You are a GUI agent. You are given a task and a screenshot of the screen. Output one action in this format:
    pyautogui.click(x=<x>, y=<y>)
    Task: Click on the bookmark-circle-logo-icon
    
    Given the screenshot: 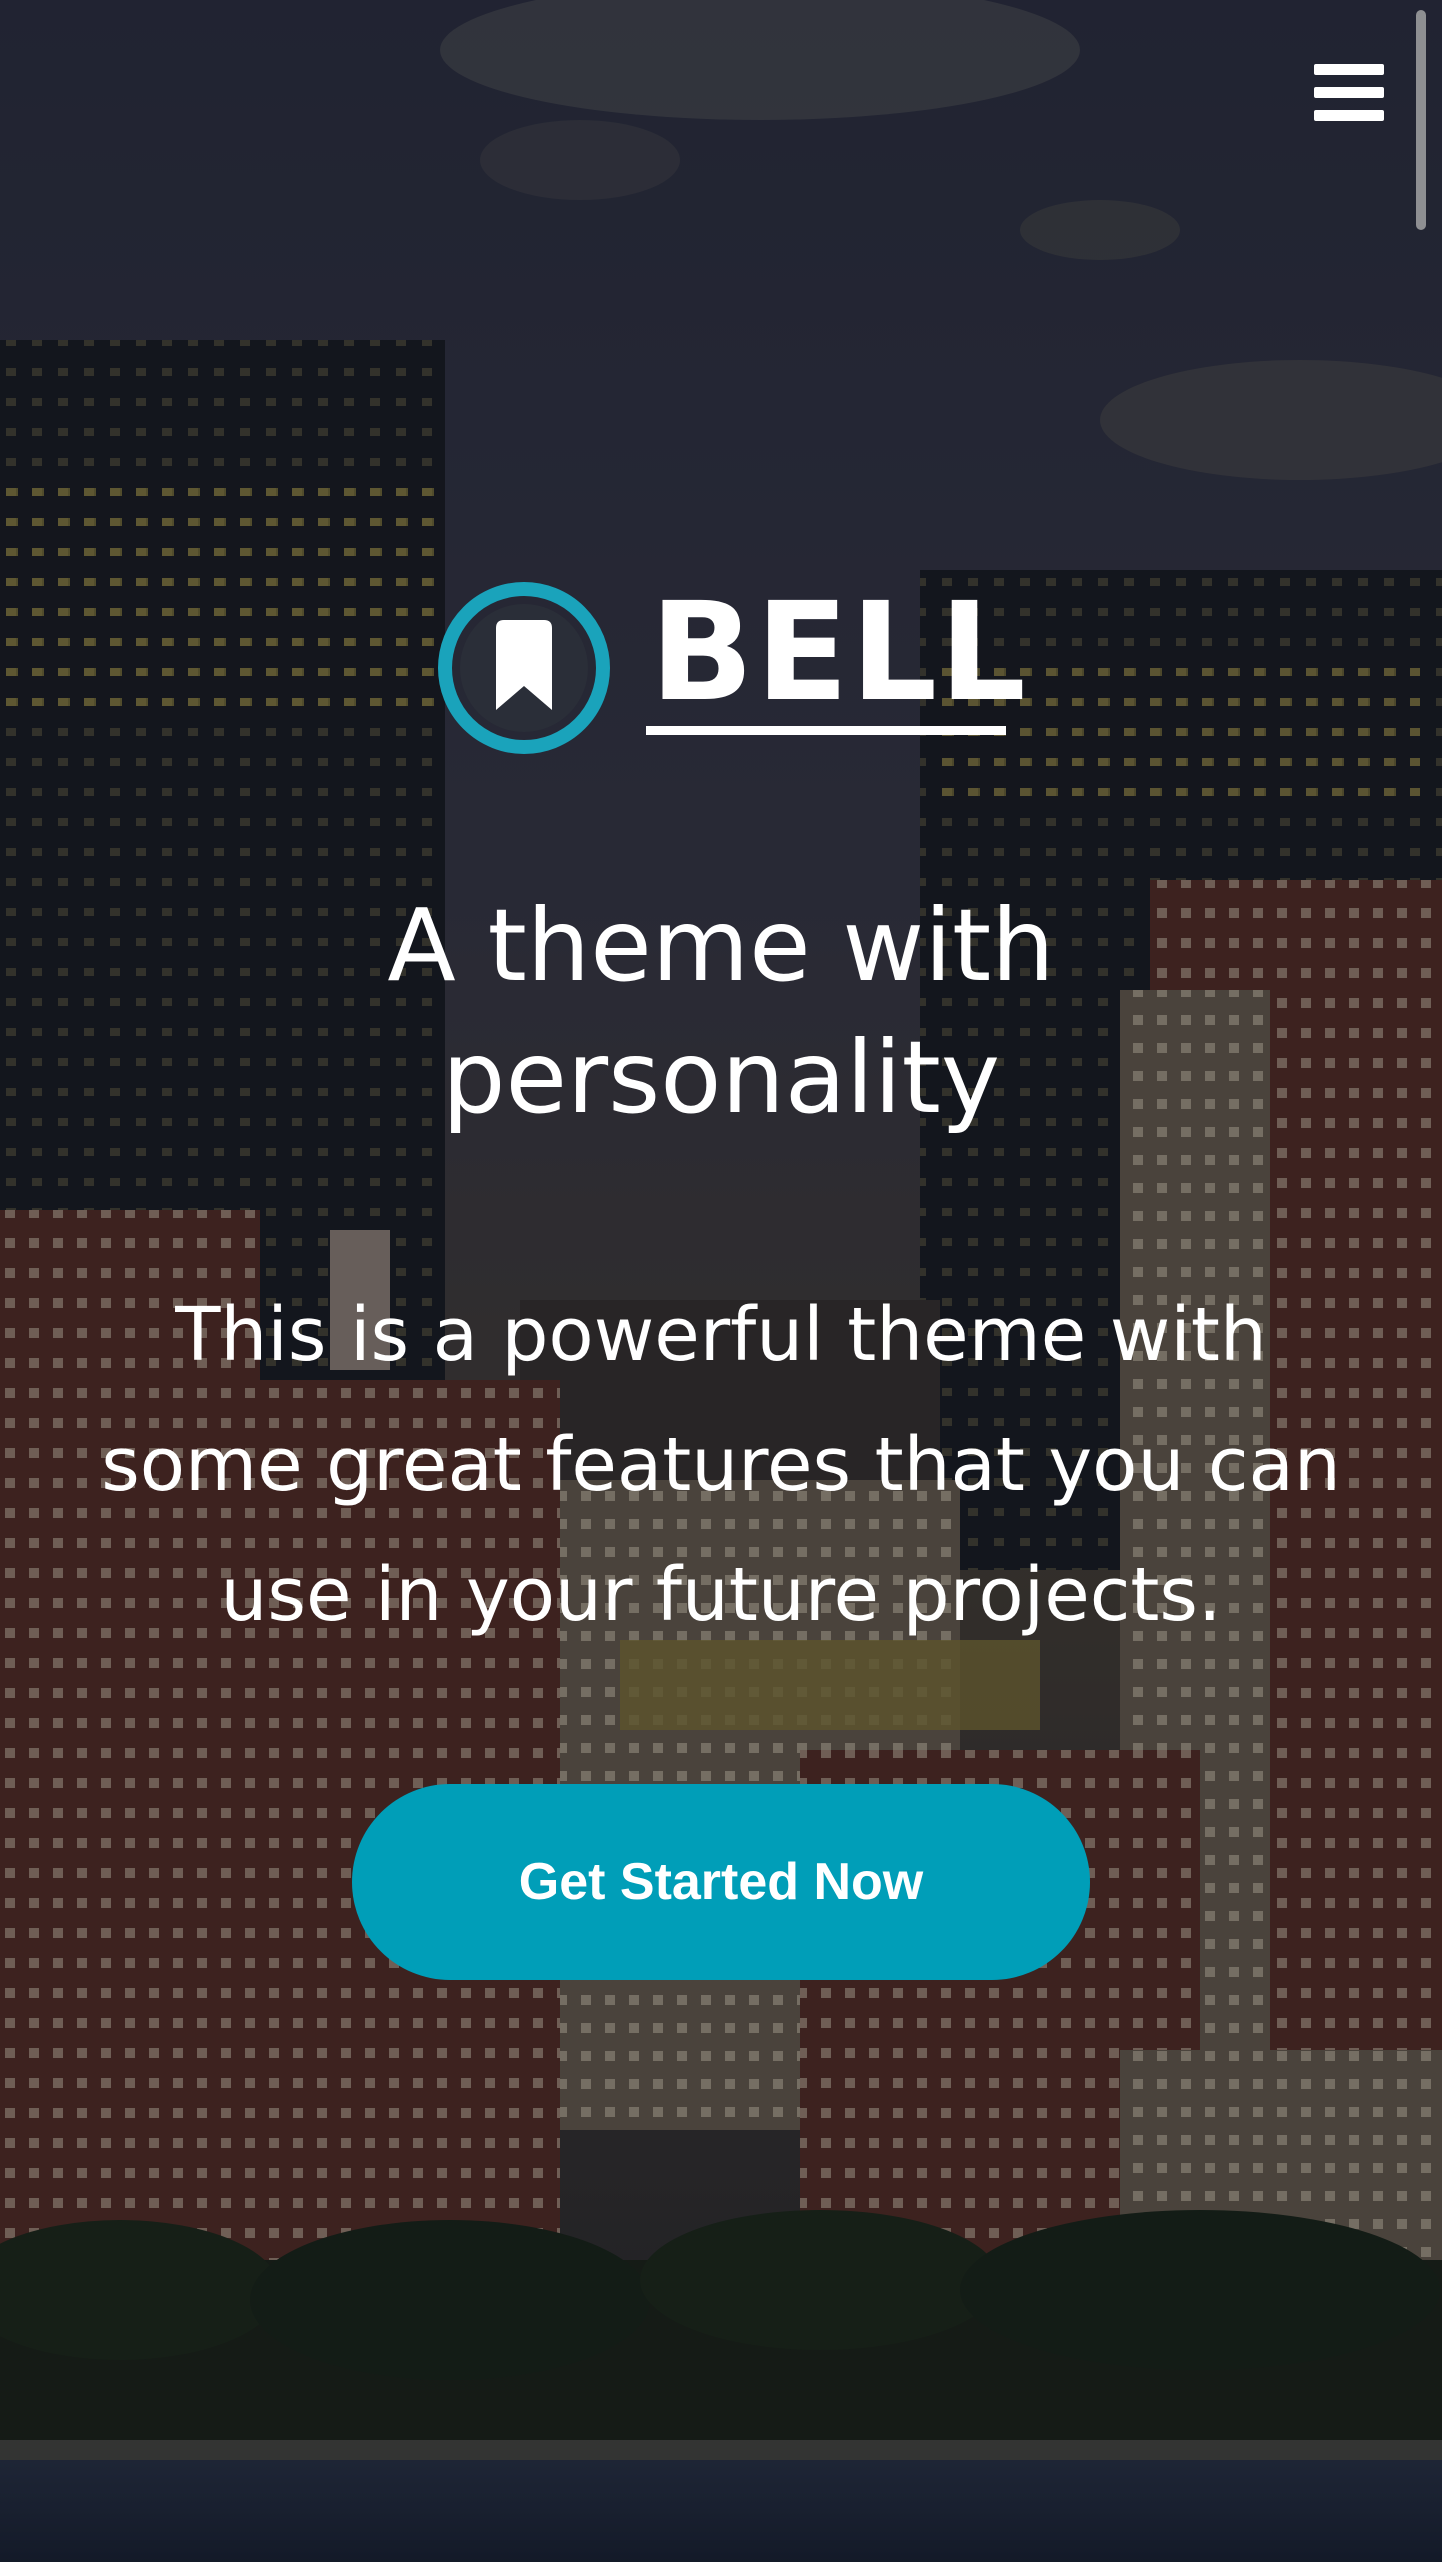 What is the action you would take?
    pyautogui.click(x=524, y=668)
    